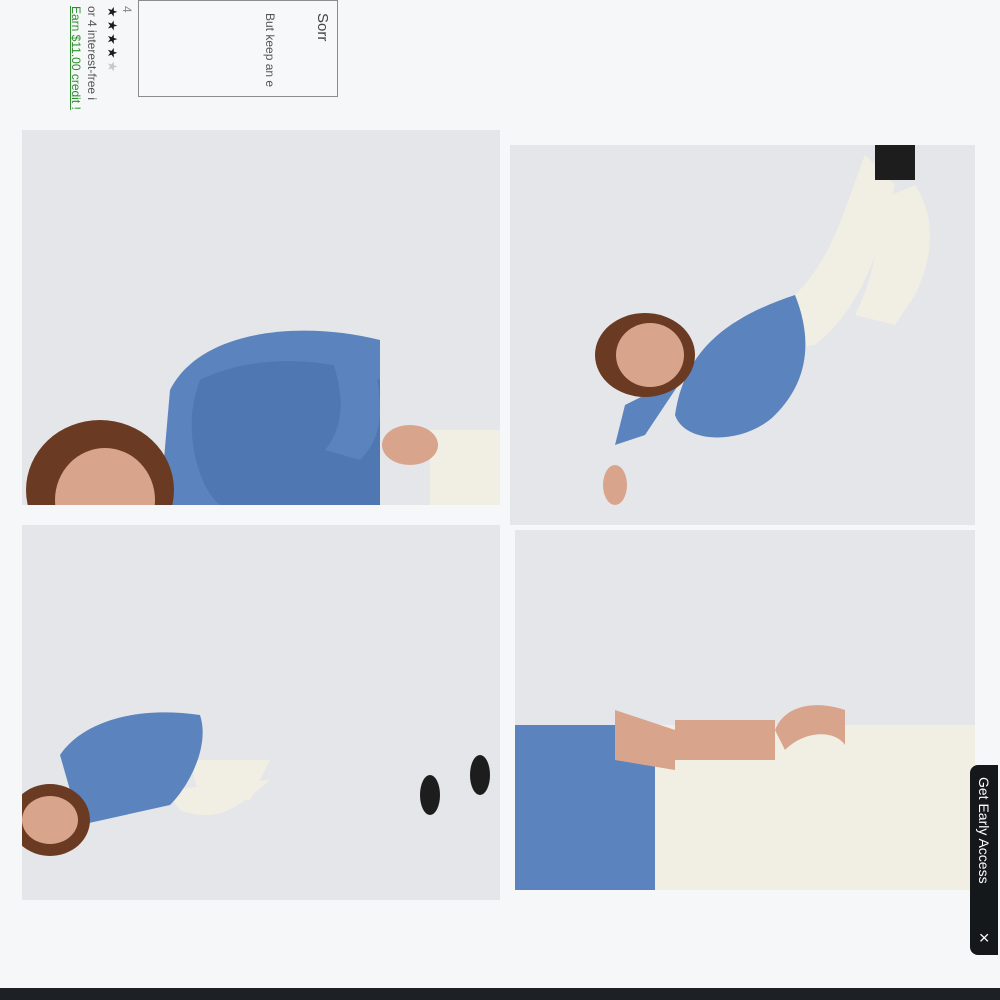 Image resolution: width=1000 pixels, height=1000 pixels. What do you see at coordinates (500, 994) in the screenshot?
I see `monitor-bezel` at bounding box center [500, 994].